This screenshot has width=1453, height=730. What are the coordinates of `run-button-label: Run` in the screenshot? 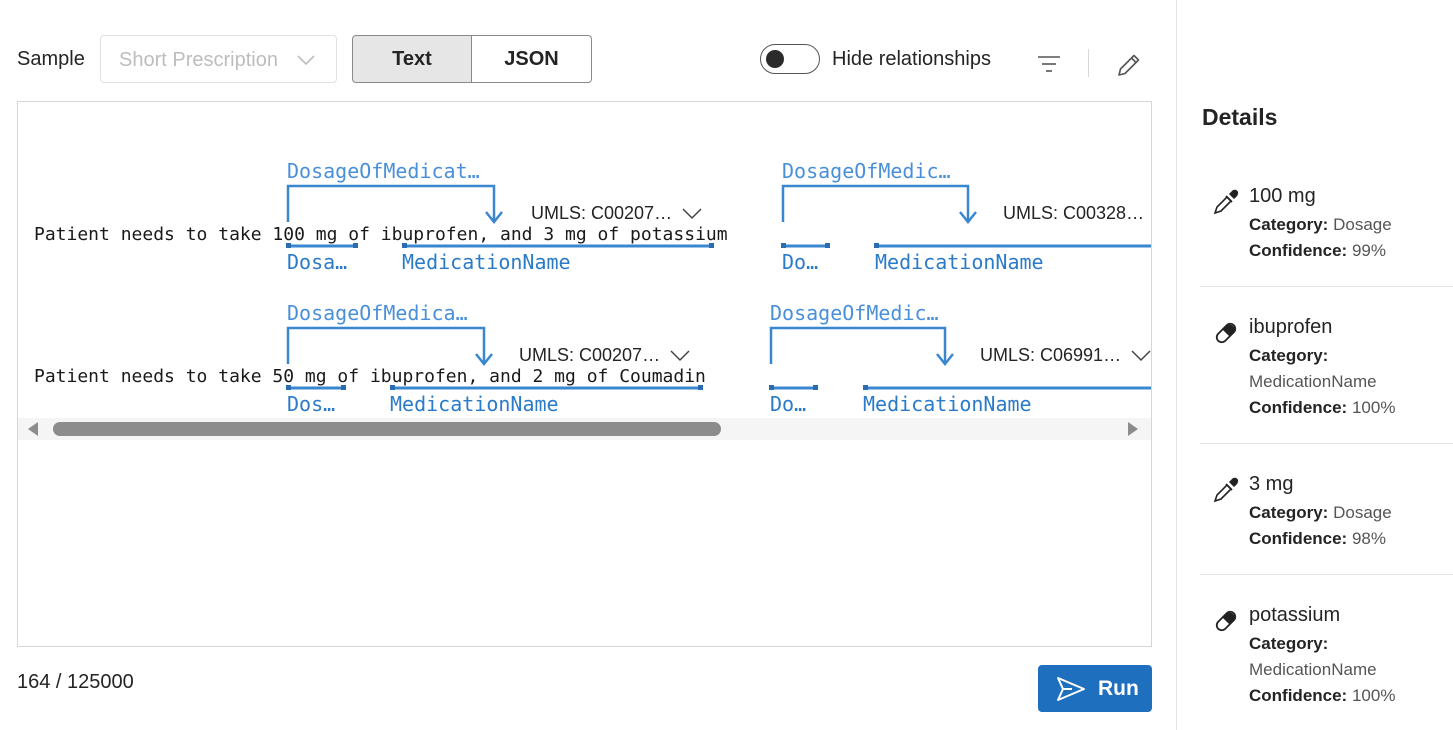 It's located at (1118, 688).